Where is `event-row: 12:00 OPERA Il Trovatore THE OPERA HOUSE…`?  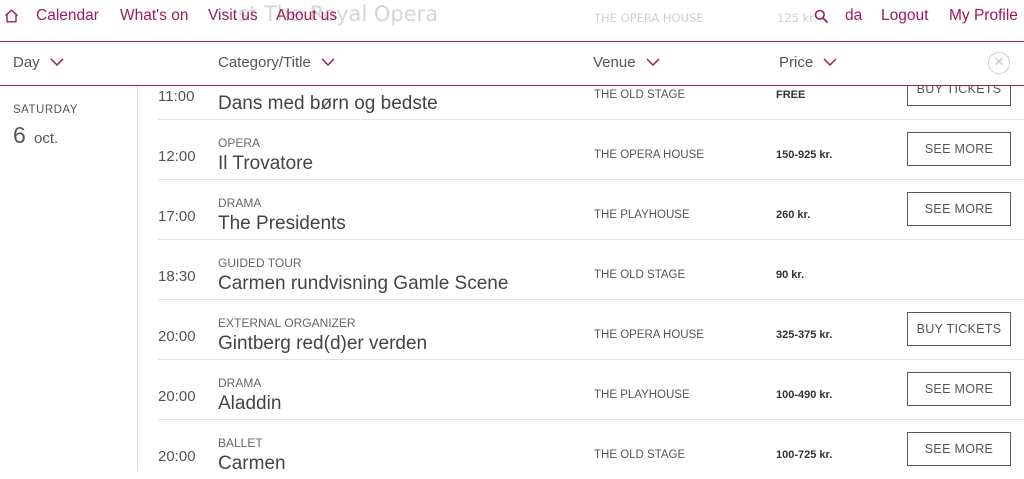
event-row: 12:00 OPERA Il Trovatore THE OPERA HOUSE… is located at coordinates (591, 149).